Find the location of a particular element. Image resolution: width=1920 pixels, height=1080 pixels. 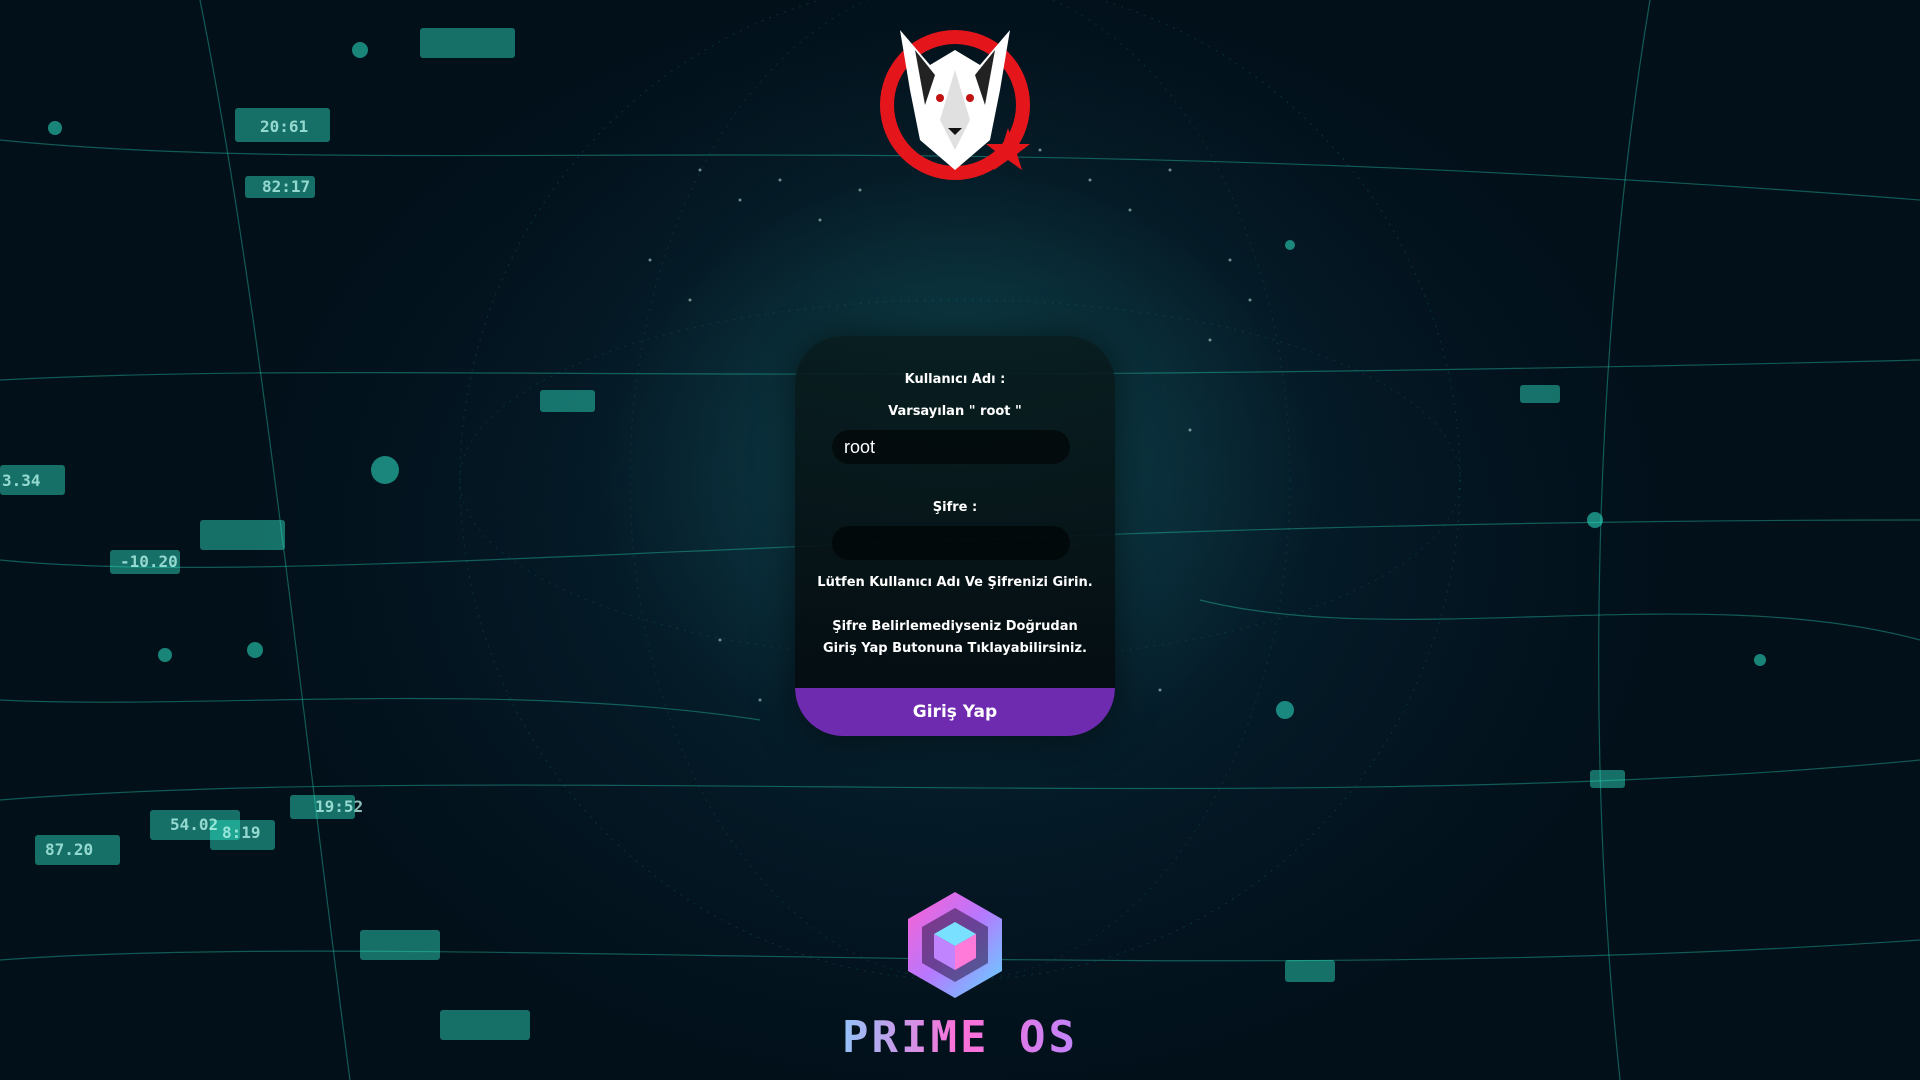

svg-text: 82:17 is located at coordinates (286, 186).